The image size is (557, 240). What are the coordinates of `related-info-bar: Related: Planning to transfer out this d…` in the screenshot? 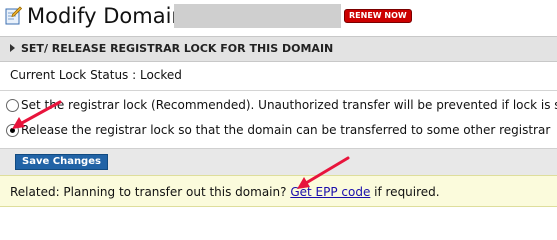 It's located at (278, 191).